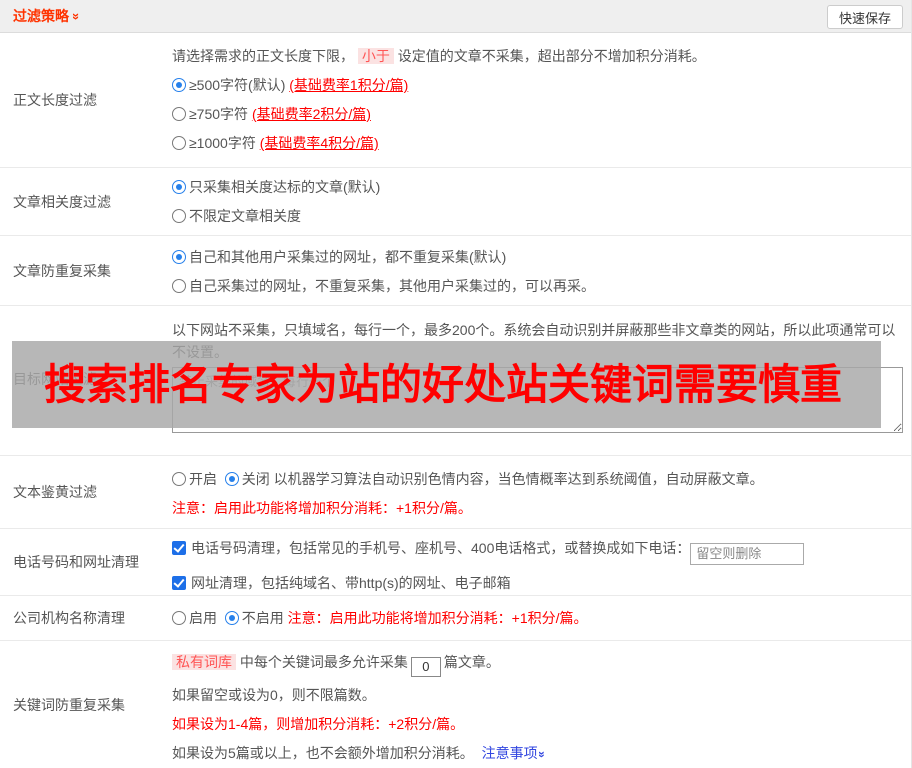 Image resolution: width=912 pixels, height=768 pixels. What do you see at coordinates (537, 187) in the screenshot?
I see `radio-option-relevance-strict: 只采集相关度达标的文章(默认)` at bounding box center [537, 187].